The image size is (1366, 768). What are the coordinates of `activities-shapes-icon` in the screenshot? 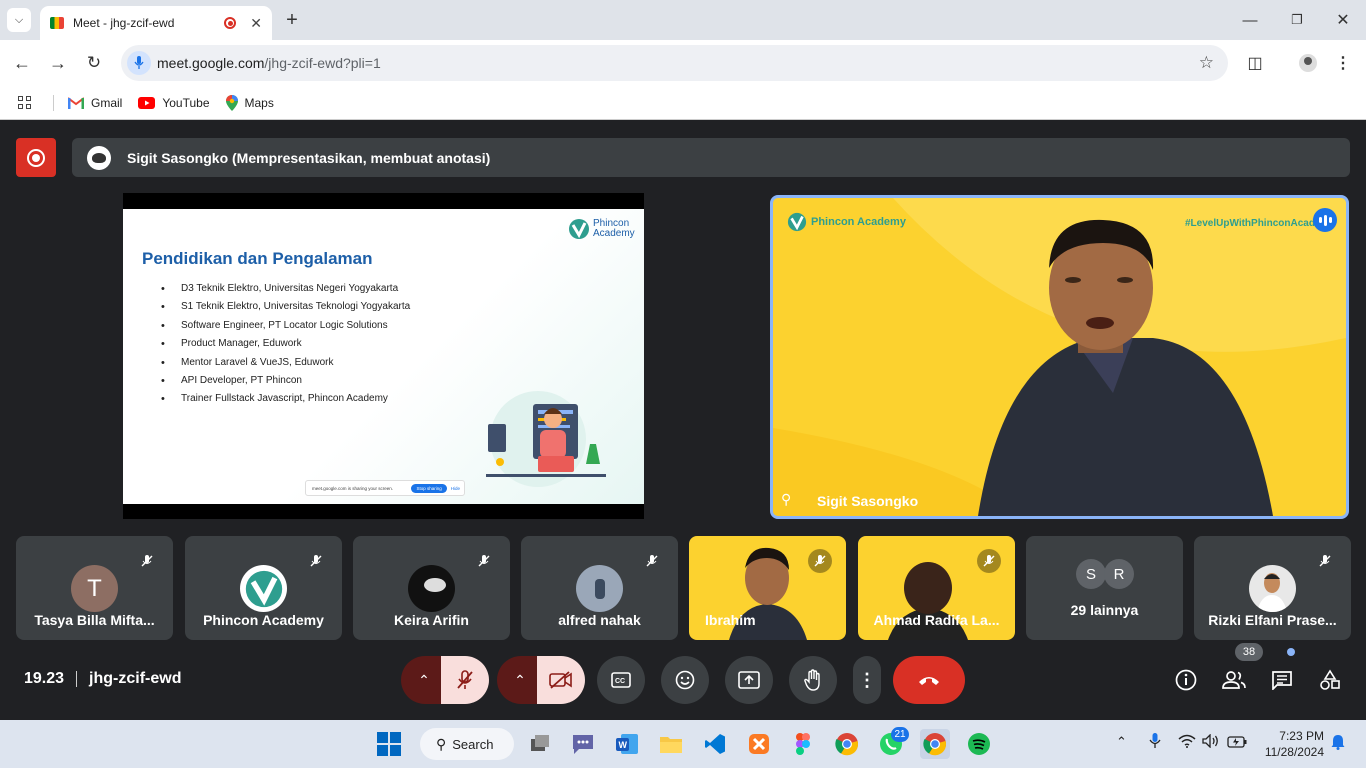 It's located at (1330, 679).